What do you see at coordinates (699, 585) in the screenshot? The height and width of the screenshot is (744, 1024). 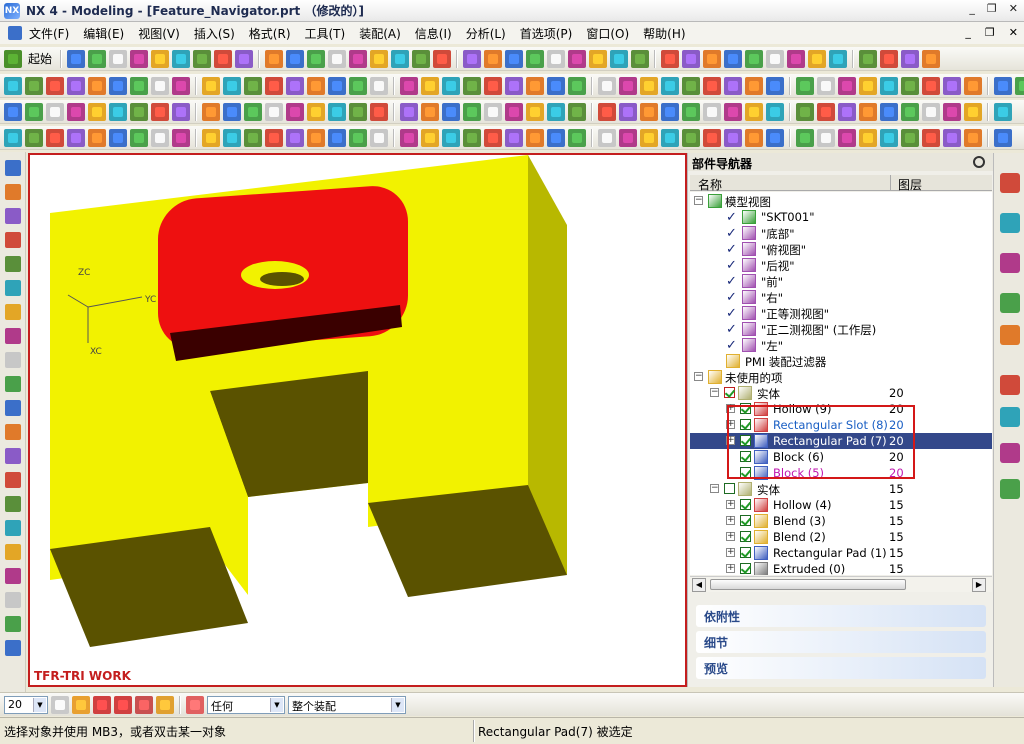 I see `scroll-left-icon: ◀` at bounding box center [699, 585].